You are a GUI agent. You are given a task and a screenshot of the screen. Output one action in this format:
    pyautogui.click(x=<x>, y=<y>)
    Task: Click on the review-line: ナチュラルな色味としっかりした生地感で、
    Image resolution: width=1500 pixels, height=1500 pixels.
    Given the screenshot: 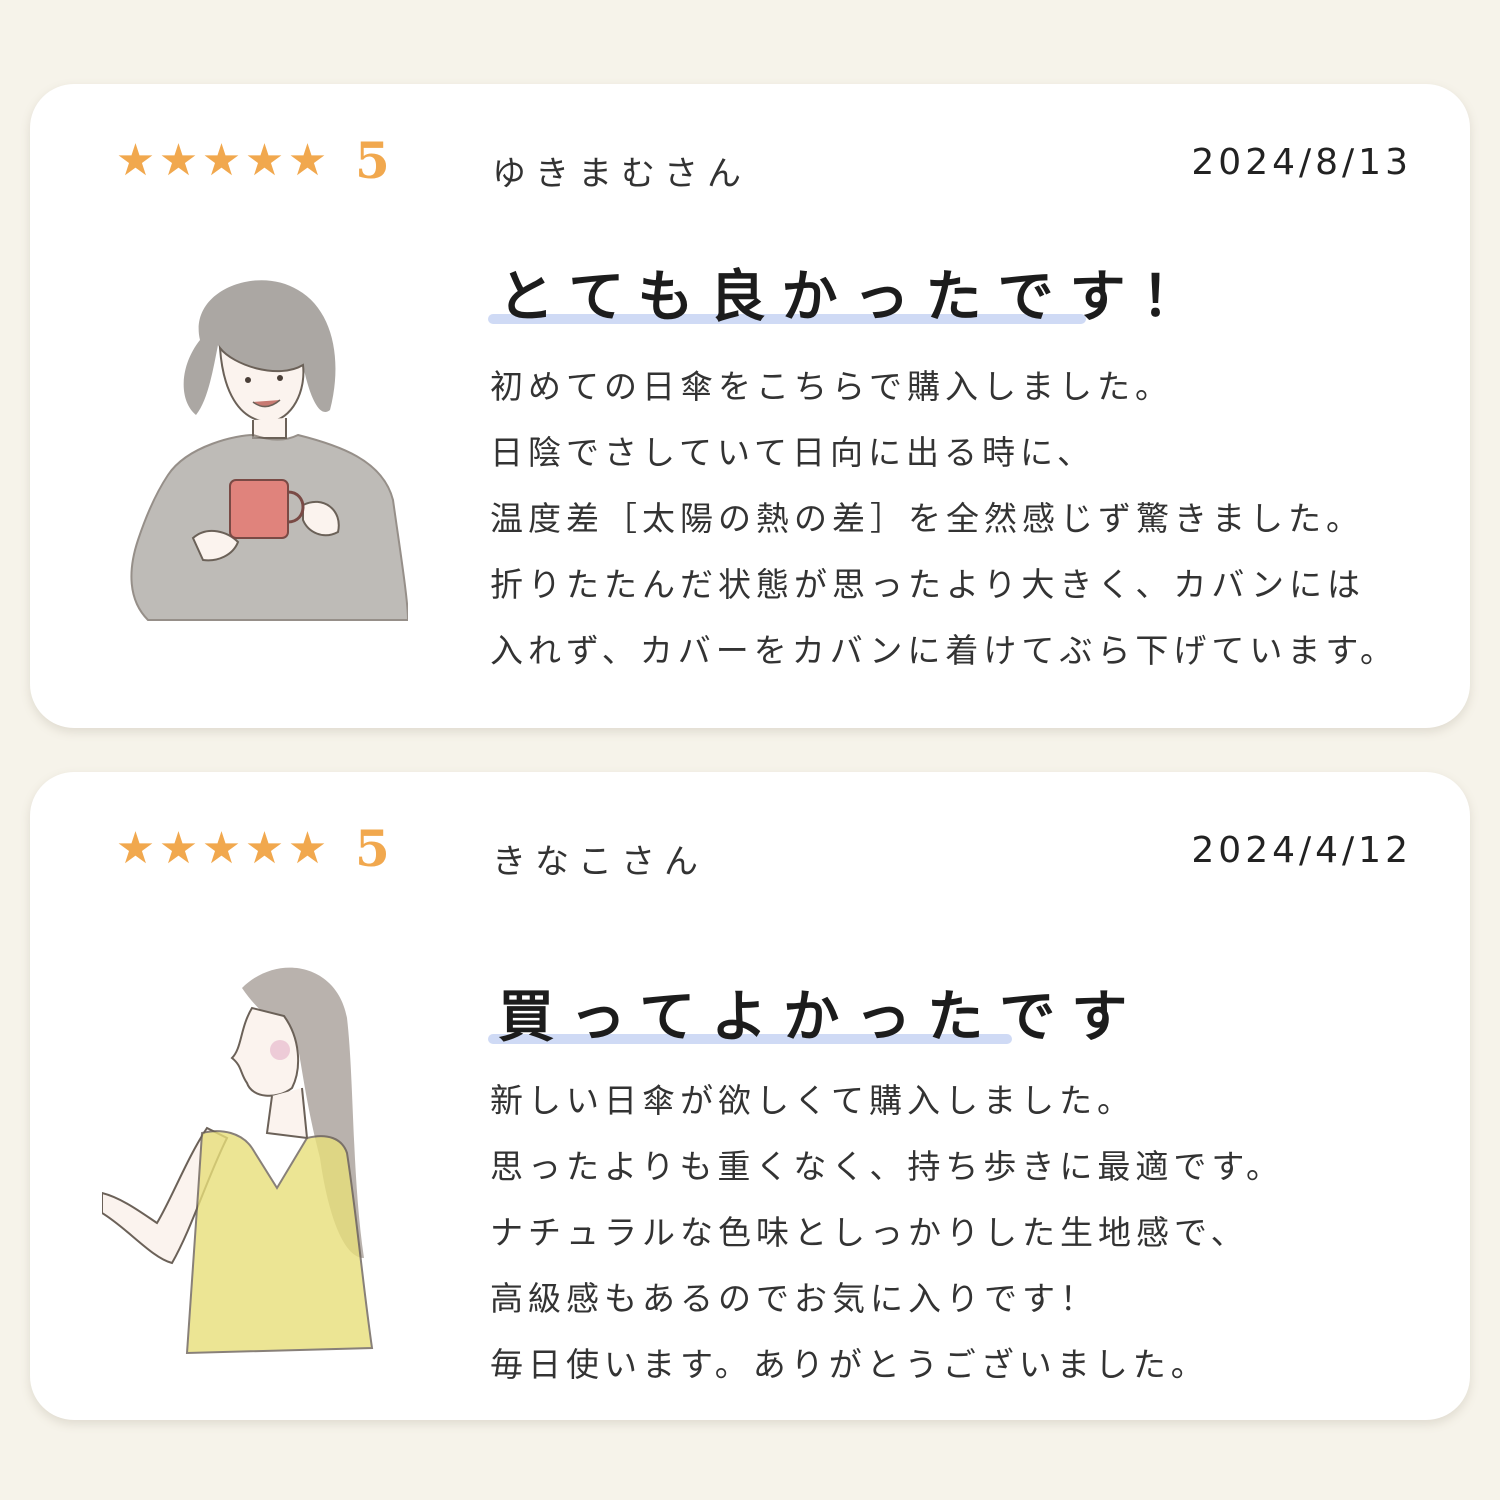 What is the action you would take?
    pyautogui.click(x=869, y=1232)
    